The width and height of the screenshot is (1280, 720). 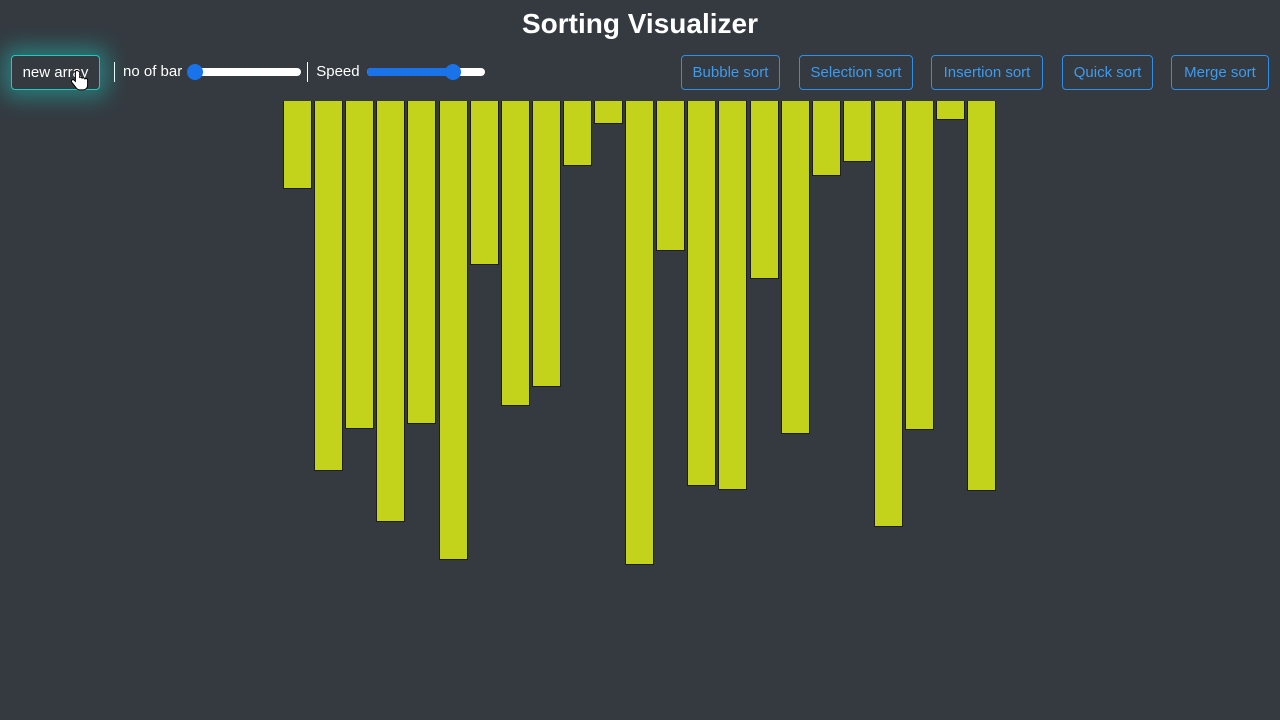 I want to click on page-title: Sorting Visualizer, so click(x=640, y=23).